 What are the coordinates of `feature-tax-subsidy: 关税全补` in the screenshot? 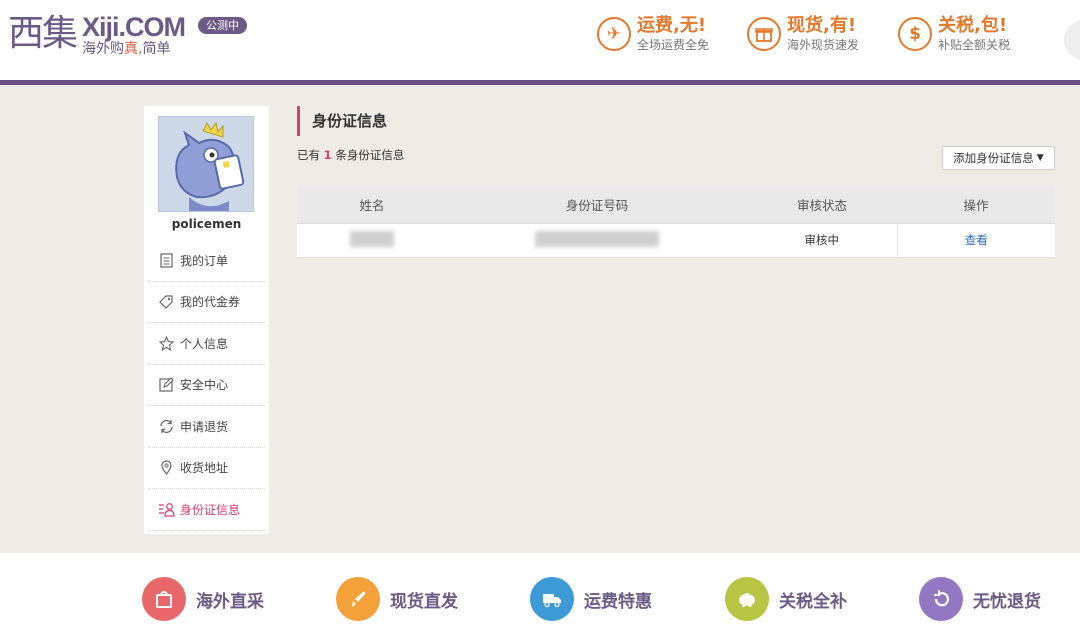 It's located at (786, 599).